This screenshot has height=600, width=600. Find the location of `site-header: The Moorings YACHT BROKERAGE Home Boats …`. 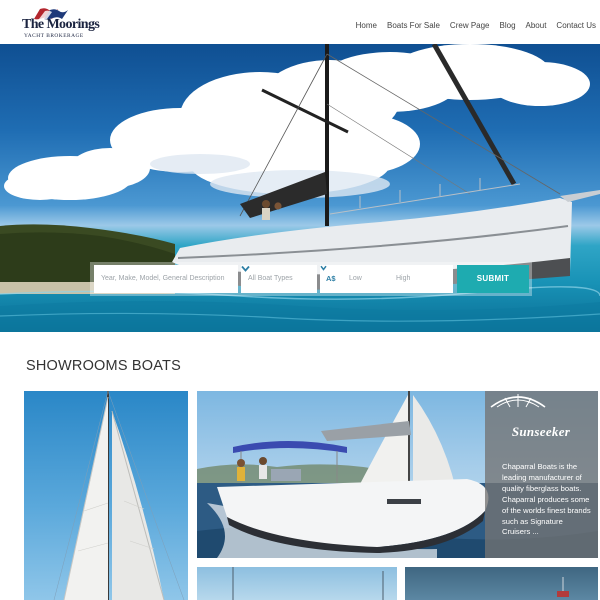

site-header: The Moorings YACHT BROKERAGE Home Boats … is located at coordinates (300, 22).